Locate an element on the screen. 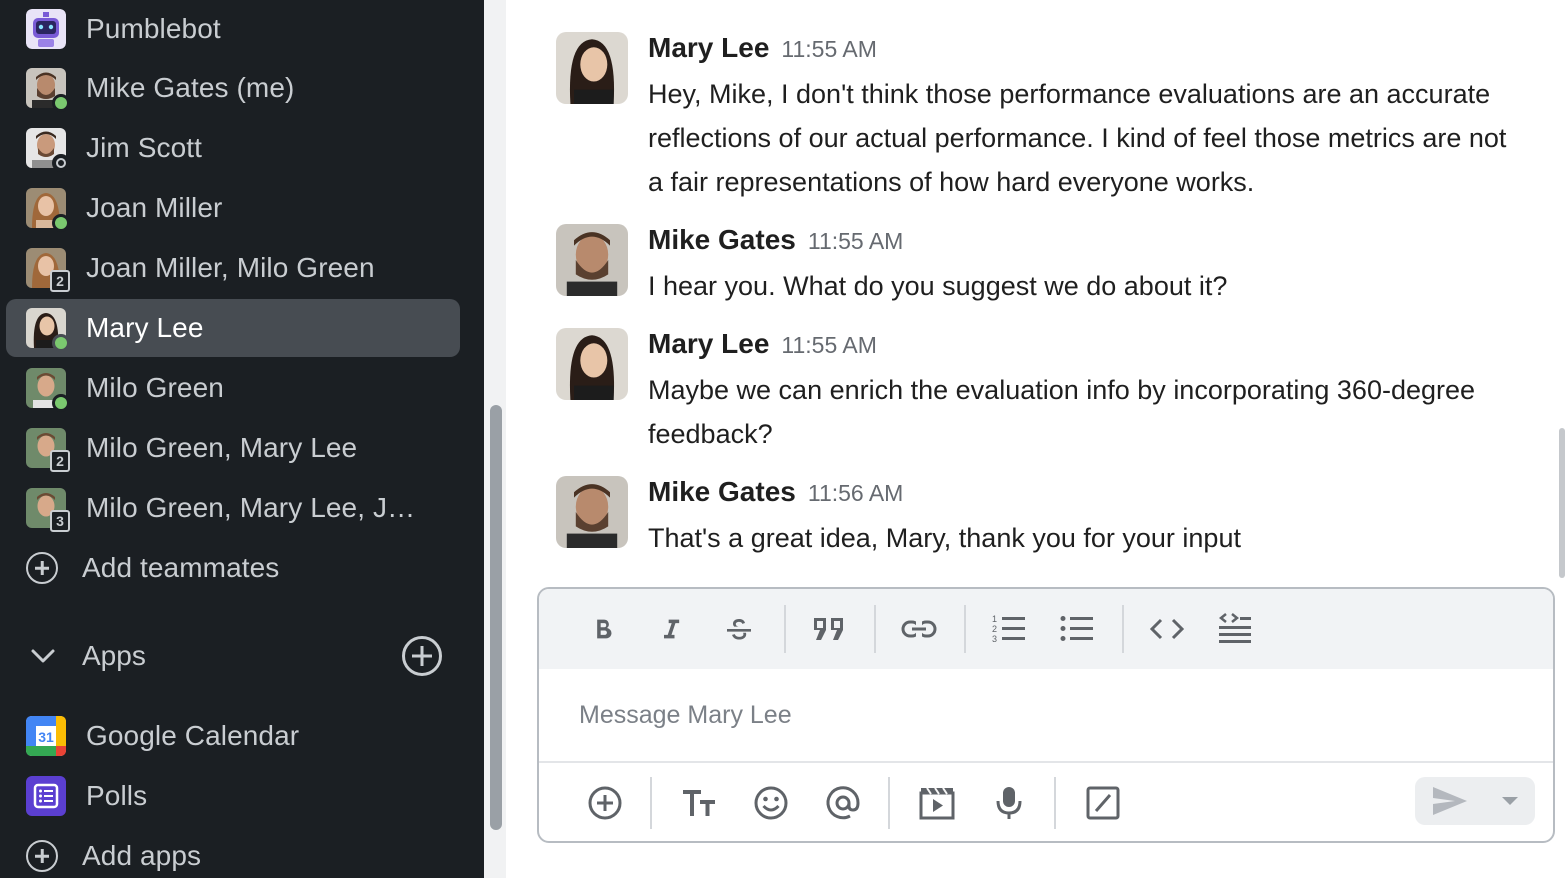  away-status-icon is located at coordinates (61, 163).